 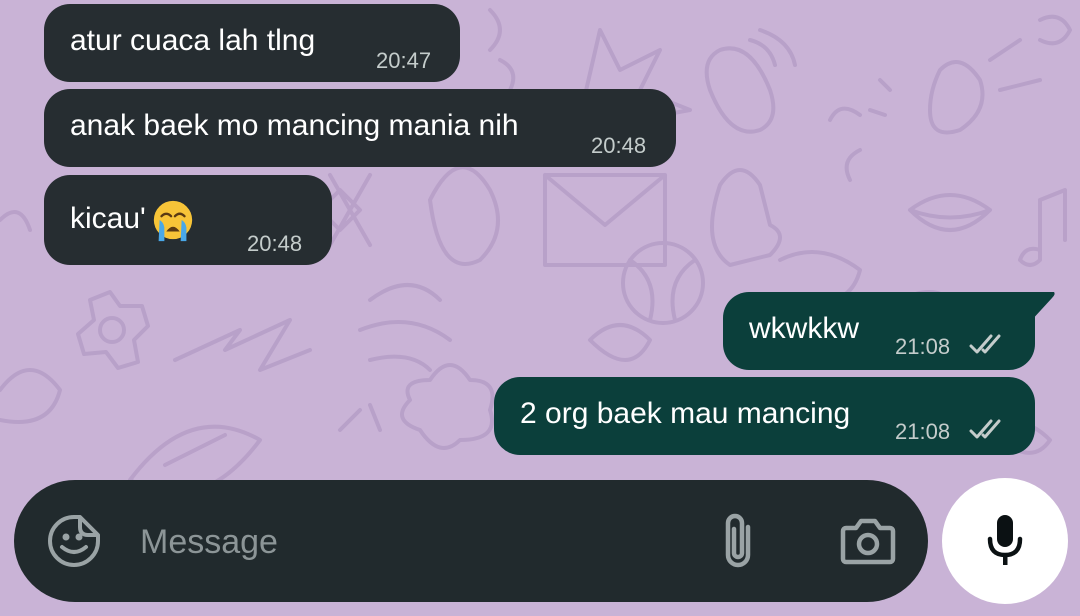 What do you see at coordinates (1037, 307) in the screenshot?
I see `message-tail` at bounding box center [1037, 307].